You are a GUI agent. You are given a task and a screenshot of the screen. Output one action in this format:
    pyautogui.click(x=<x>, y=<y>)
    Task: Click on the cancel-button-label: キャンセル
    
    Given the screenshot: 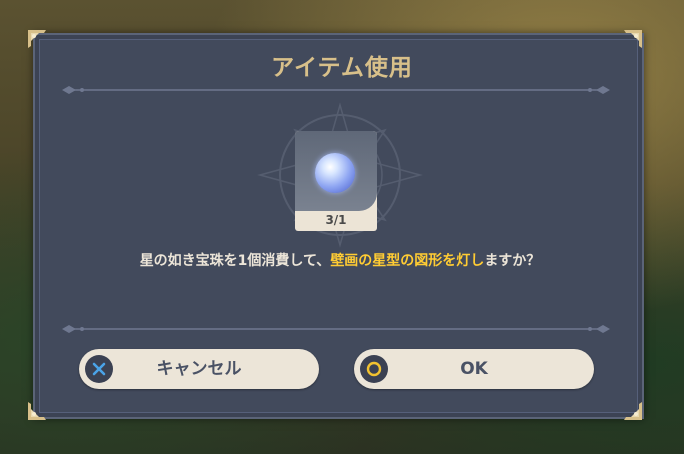 What is the action you would take?
    pyautogui.click(x=199, y=369)
    